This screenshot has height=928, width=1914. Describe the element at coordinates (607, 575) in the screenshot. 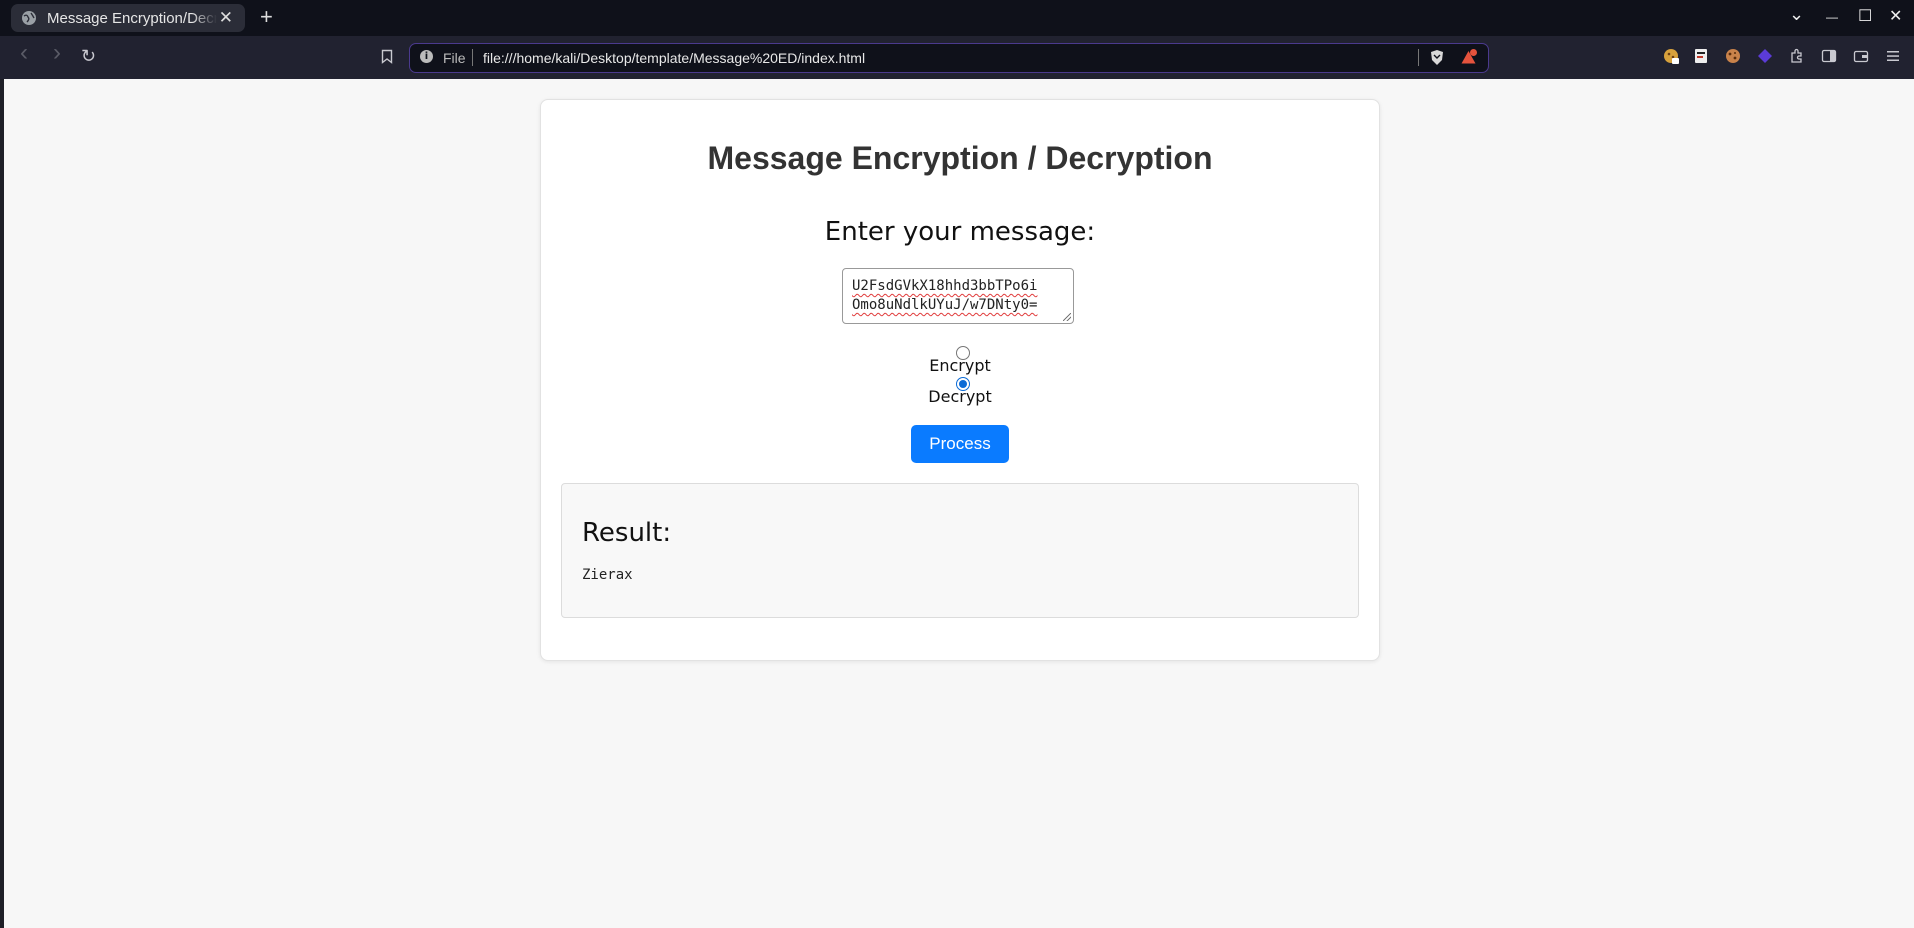

I see `result-value: Zierax` at that location.